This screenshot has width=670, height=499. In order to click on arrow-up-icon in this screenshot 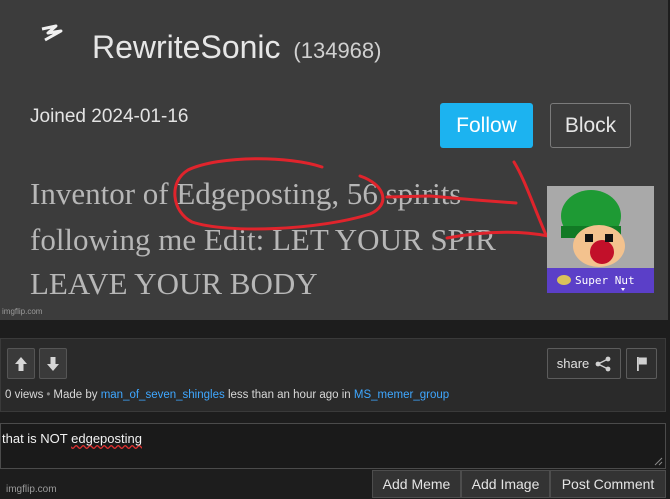, I will do `click(21, 363)`.